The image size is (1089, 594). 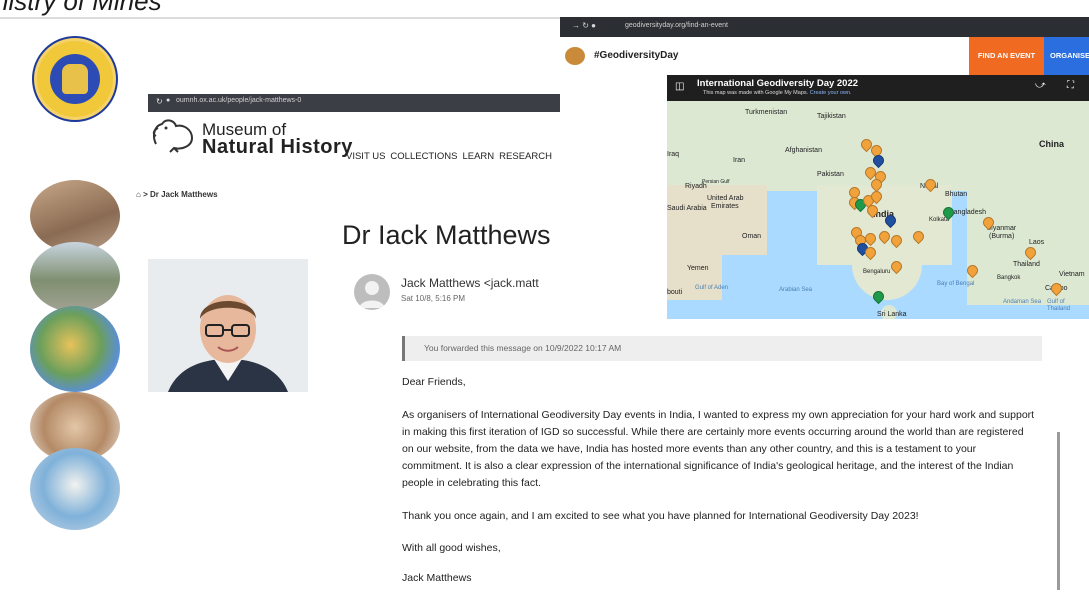 I want to click on email-greeting: Dear Friends,, so click(x=434, y=382).